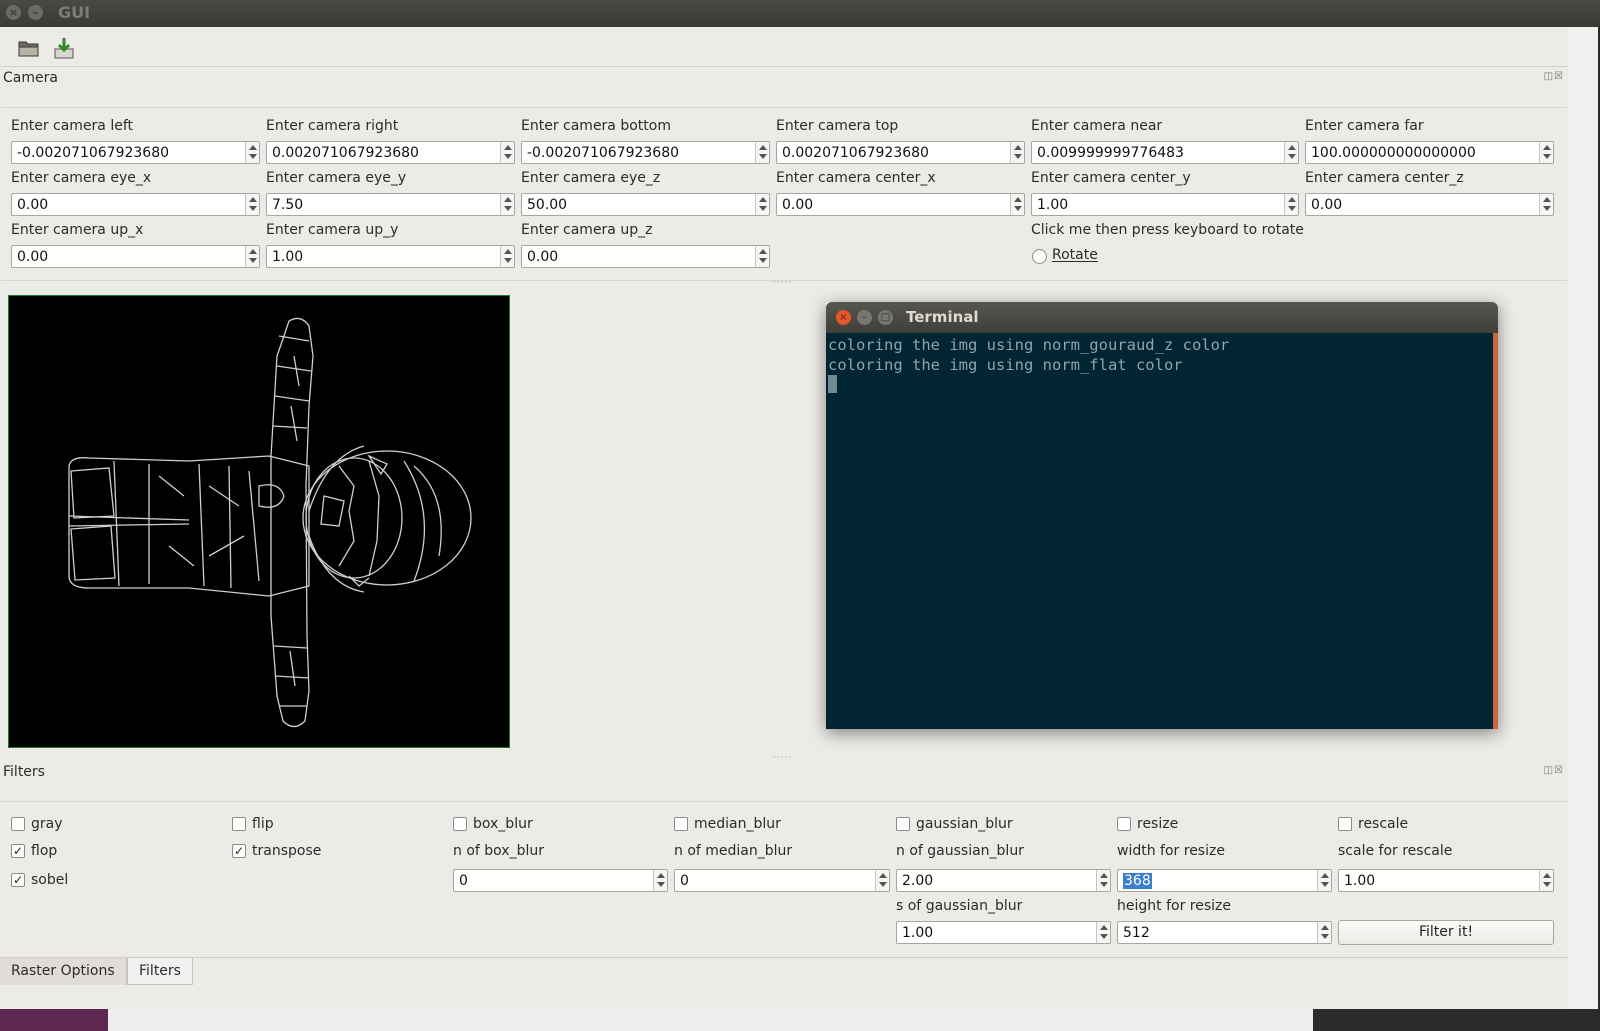 The height and width of the screenshot is (1031, 1600). What do you see at coordinates (1584, 529) in the screenshot?
I see `desktop-edge` at bounding box center [1584, 529].